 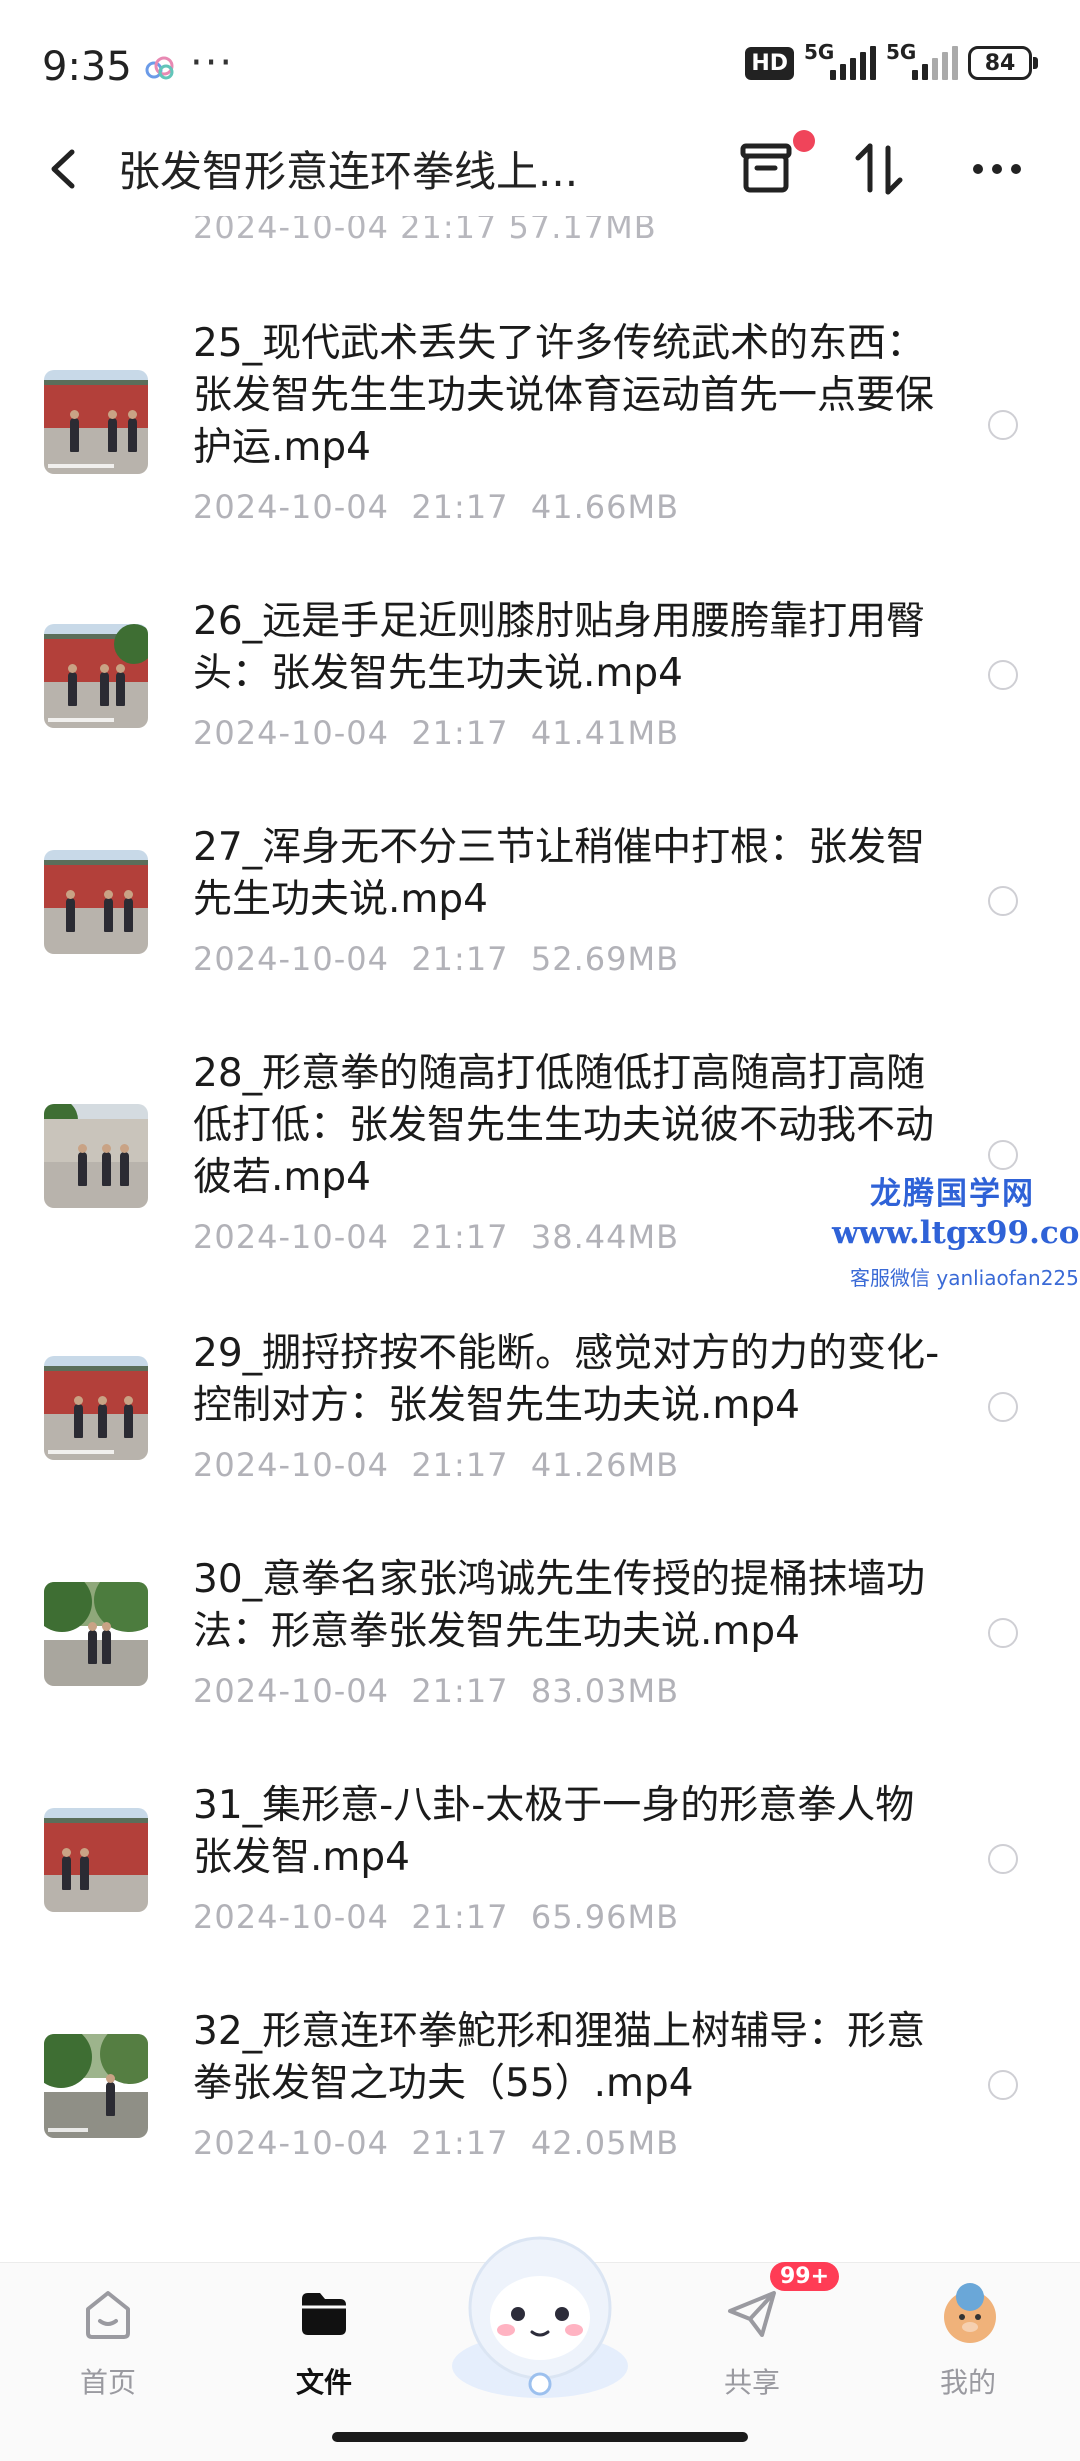 I want to click on nav-files: 文件, so click(x=324, y=2342).